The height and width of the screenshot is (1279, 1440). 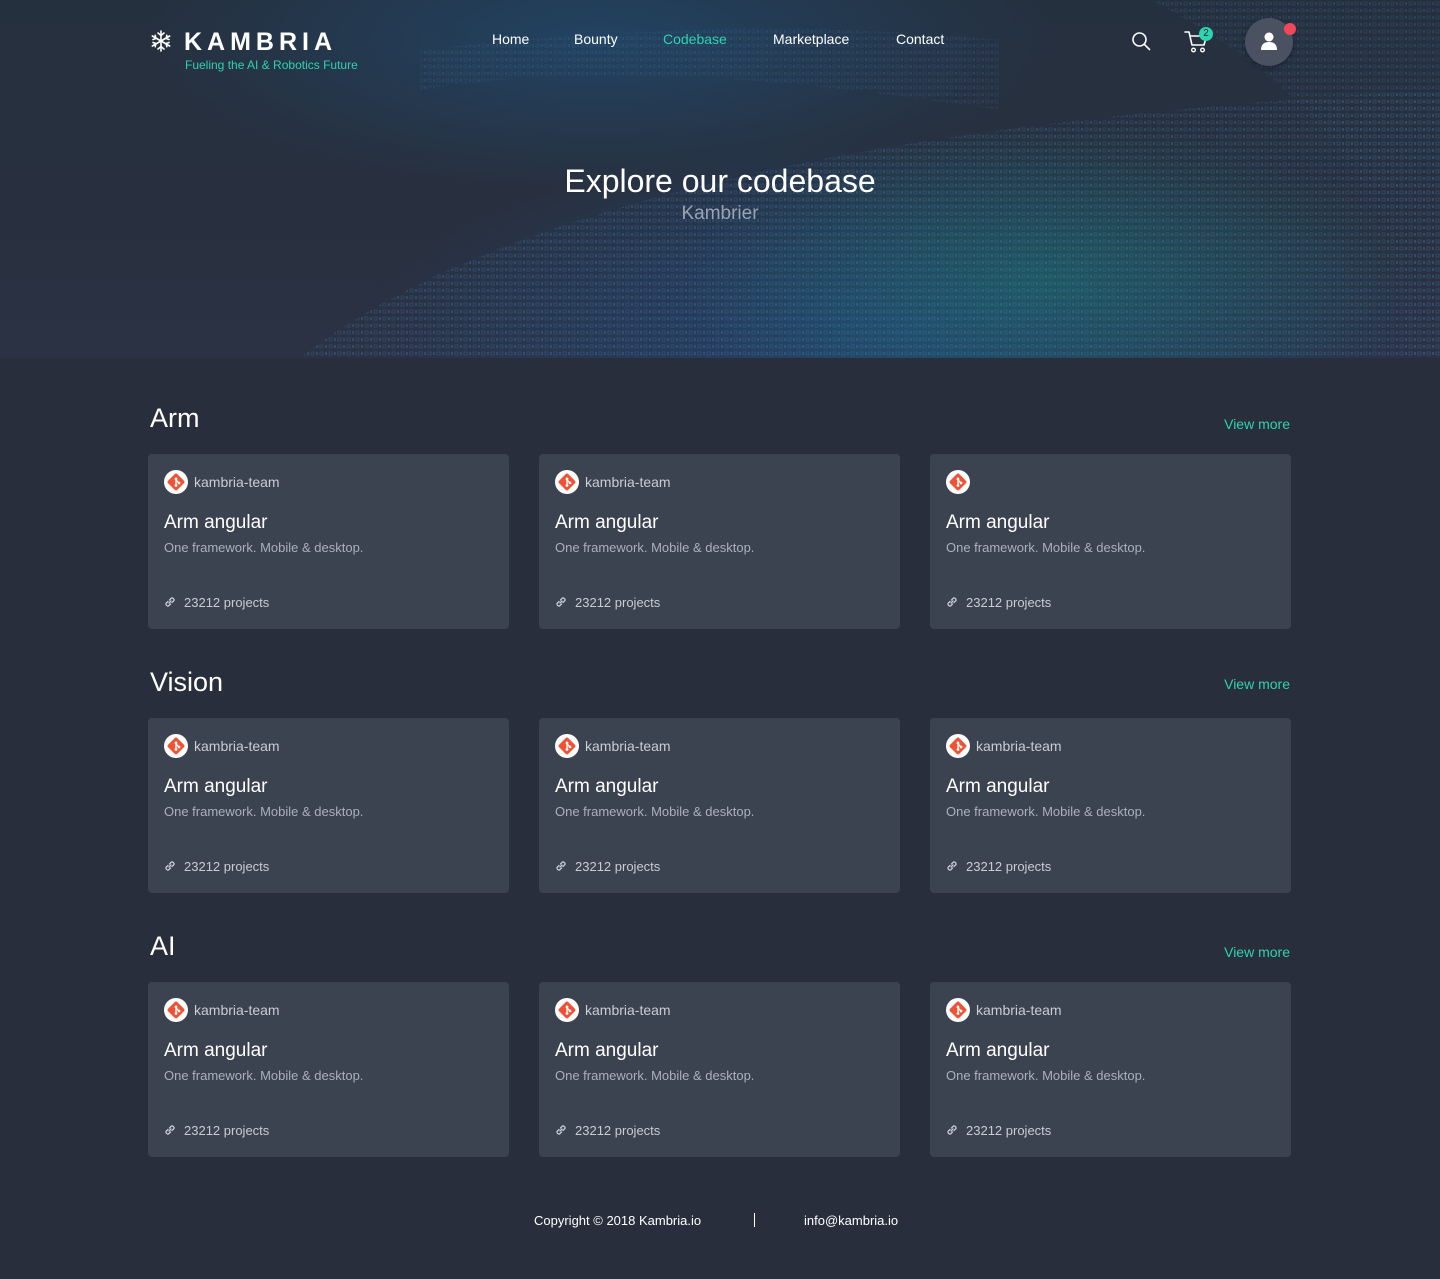 I want to click on notification-dot, so click(x=1290, y=29).